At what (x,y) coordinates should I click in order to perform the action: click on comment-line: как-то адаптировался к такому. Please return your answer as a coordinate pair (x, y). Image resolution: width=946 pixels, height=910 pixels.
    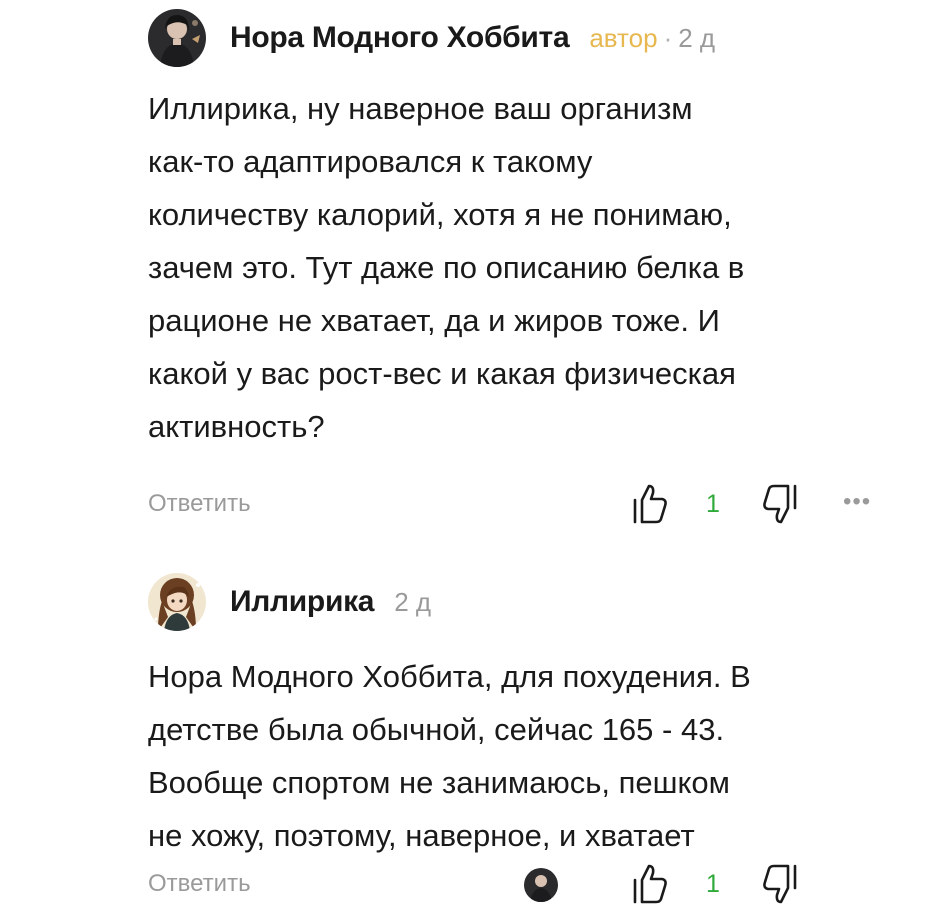
    Looking at the image, I should click on (370, 161).